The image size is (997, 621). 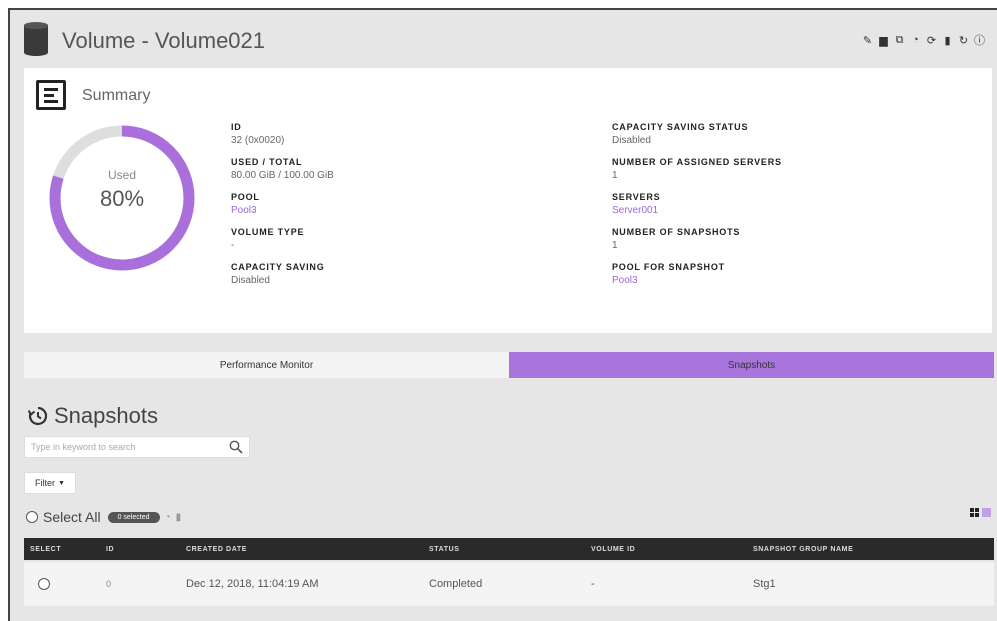 What do you see at coordinates (267, 162) in the screenshot?
I see `field-label-used-total: USED / TOTAL` at bounding box center [267, 162].